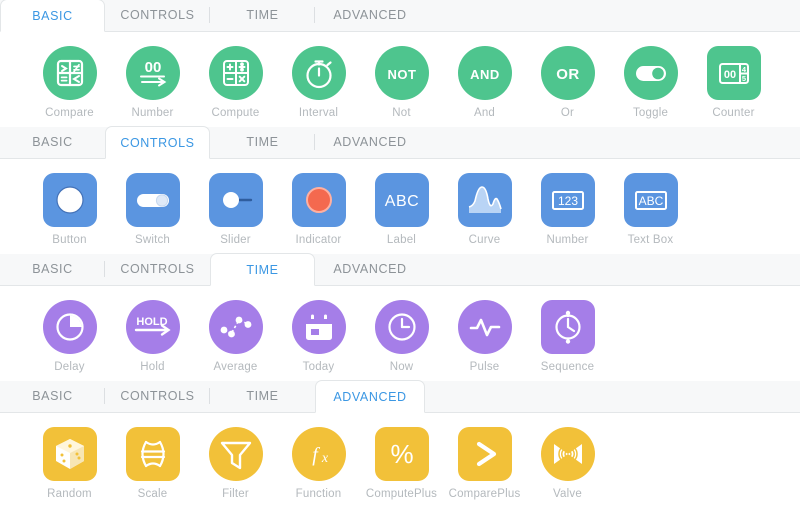 This screenshot has height=508, width=800. I want to click on stopwatch-icon, so click(318, 73).